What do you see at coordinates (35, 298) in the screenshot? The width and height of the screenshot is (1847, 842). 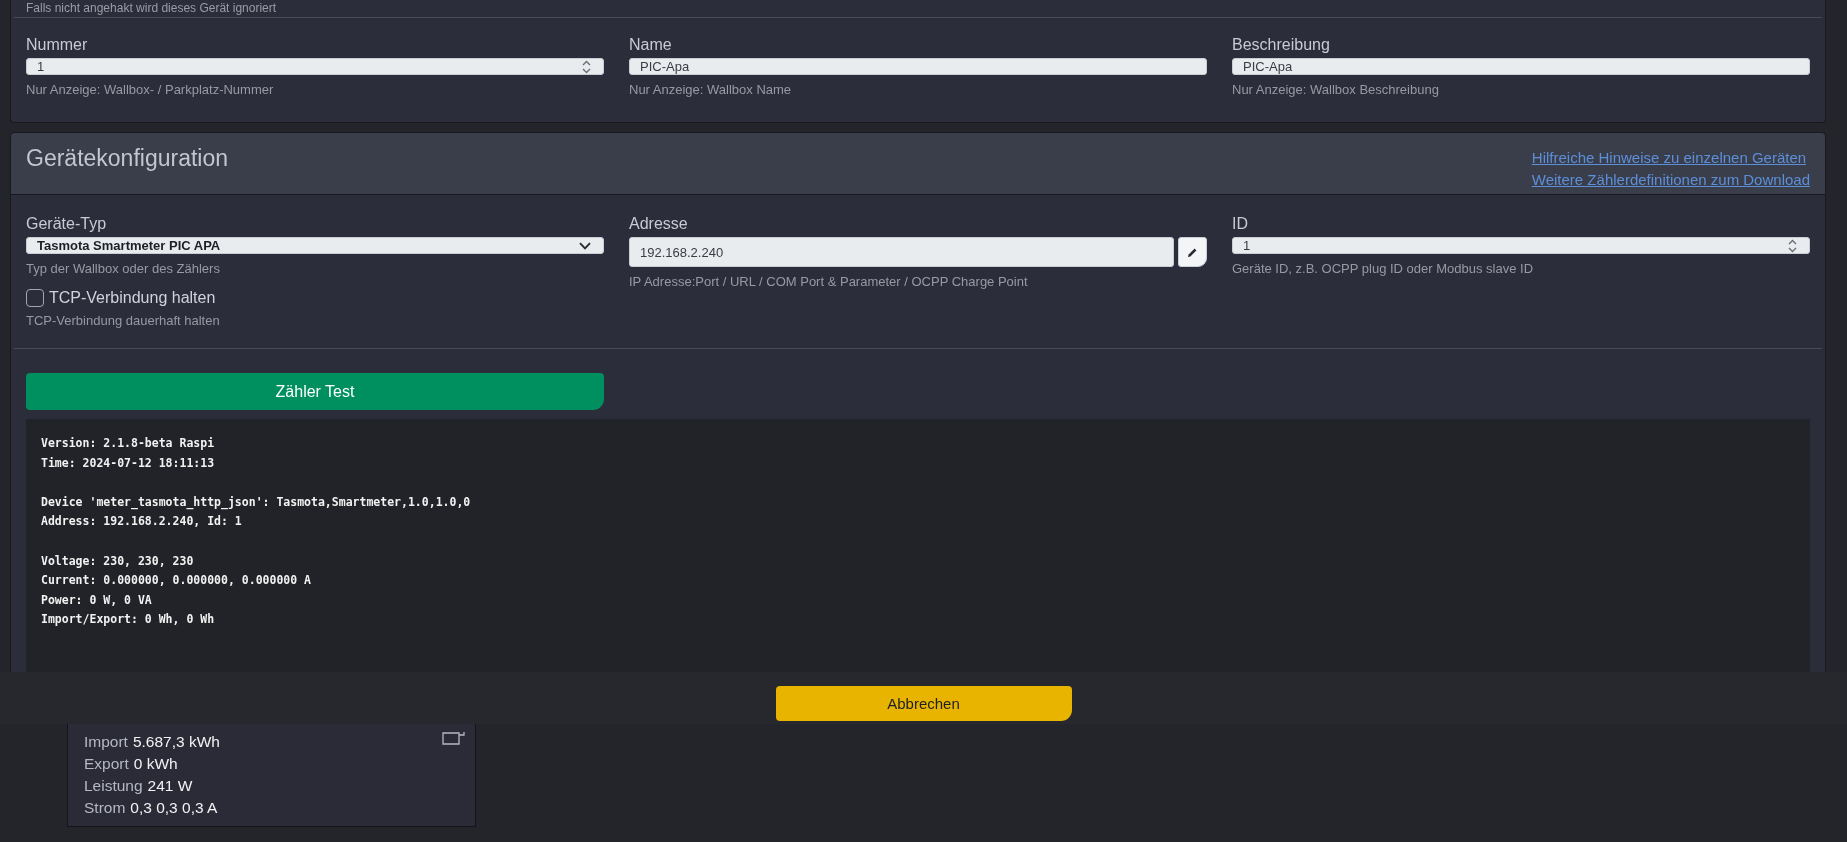 I see `checkbox` at bounding box center [35, 298].